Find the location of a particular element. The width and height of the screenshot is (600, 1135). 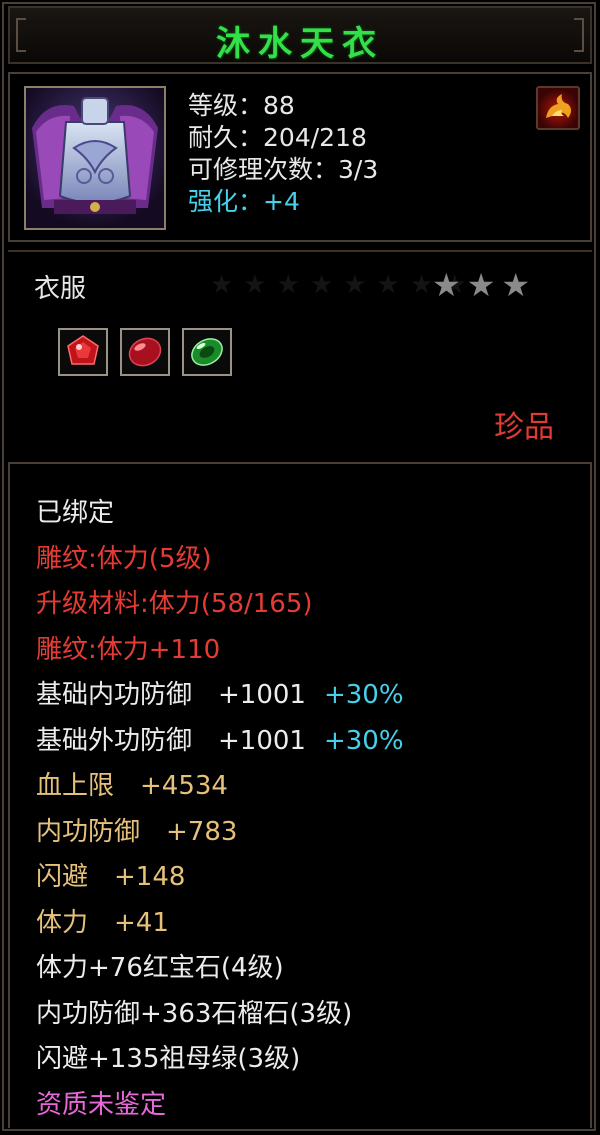

attribute-text: 闪避+135祖母绿(3级) is located at coordinates (168, 1059).